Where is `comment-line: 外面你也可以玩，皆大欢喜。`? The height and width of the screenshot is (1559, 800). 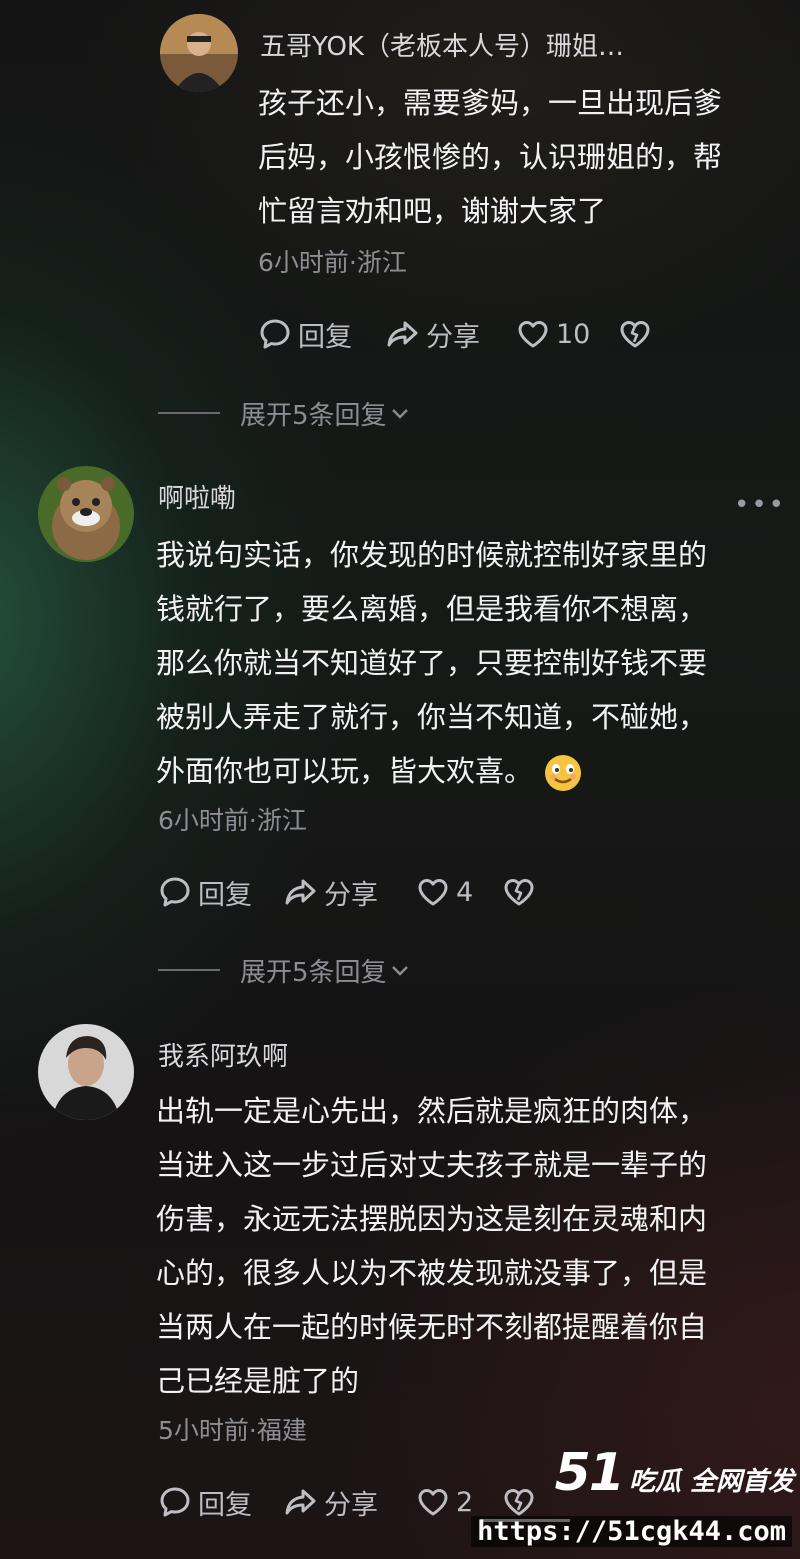
comment-line: 外面你也可以玩，皆大欢喜。 is located at coordinates (345, 771).